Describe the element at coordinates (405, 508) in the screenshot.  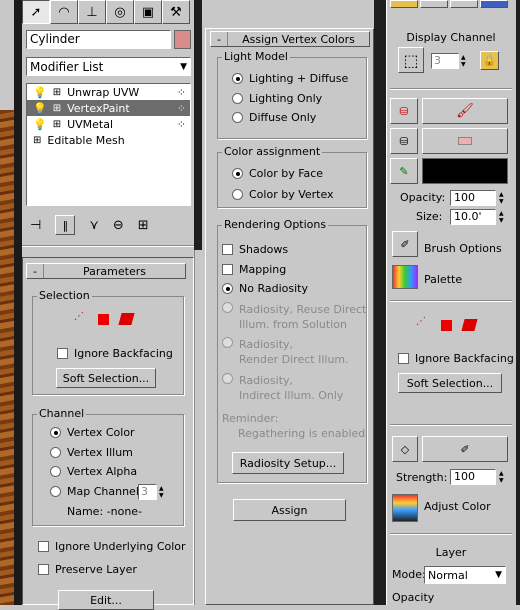
I see `adjust-color-icon` at that location.